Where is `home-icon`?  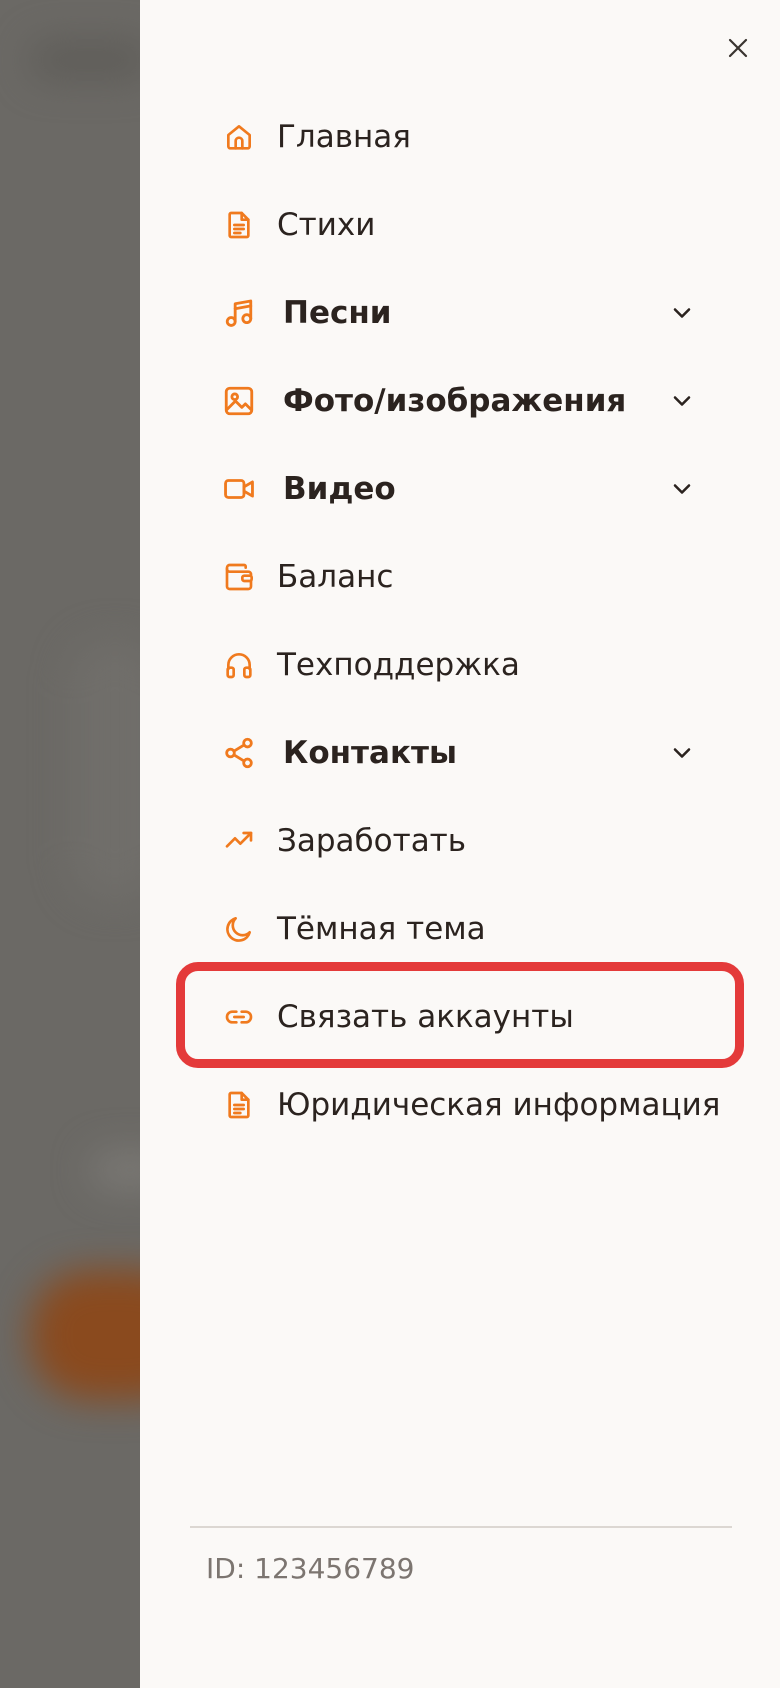 home-icon is located at coordinates (239, 137).